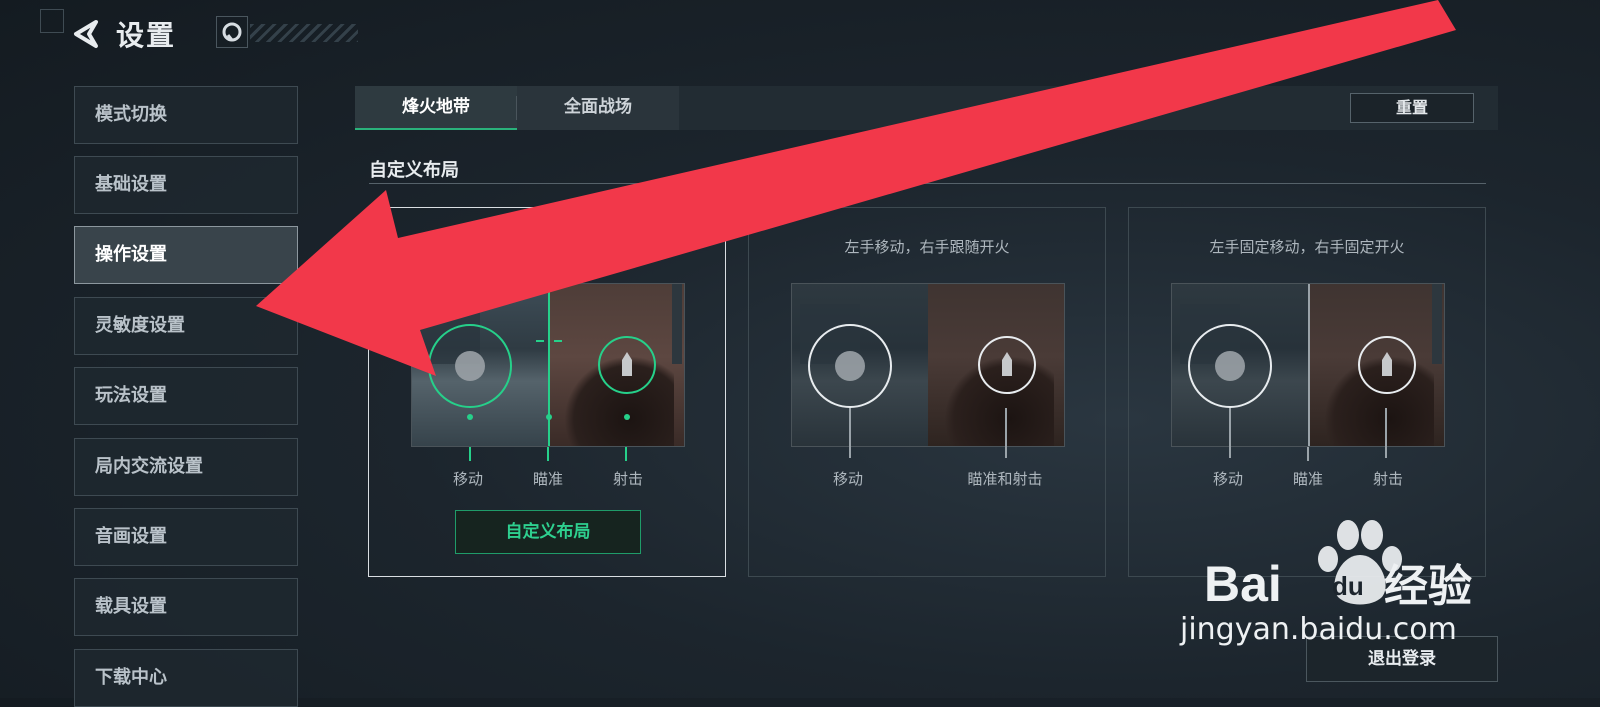  Describe the element at coordinates (186, 396) in the screenshot. I see `sidebar-item-gameplay: 玩法设置` at that location.